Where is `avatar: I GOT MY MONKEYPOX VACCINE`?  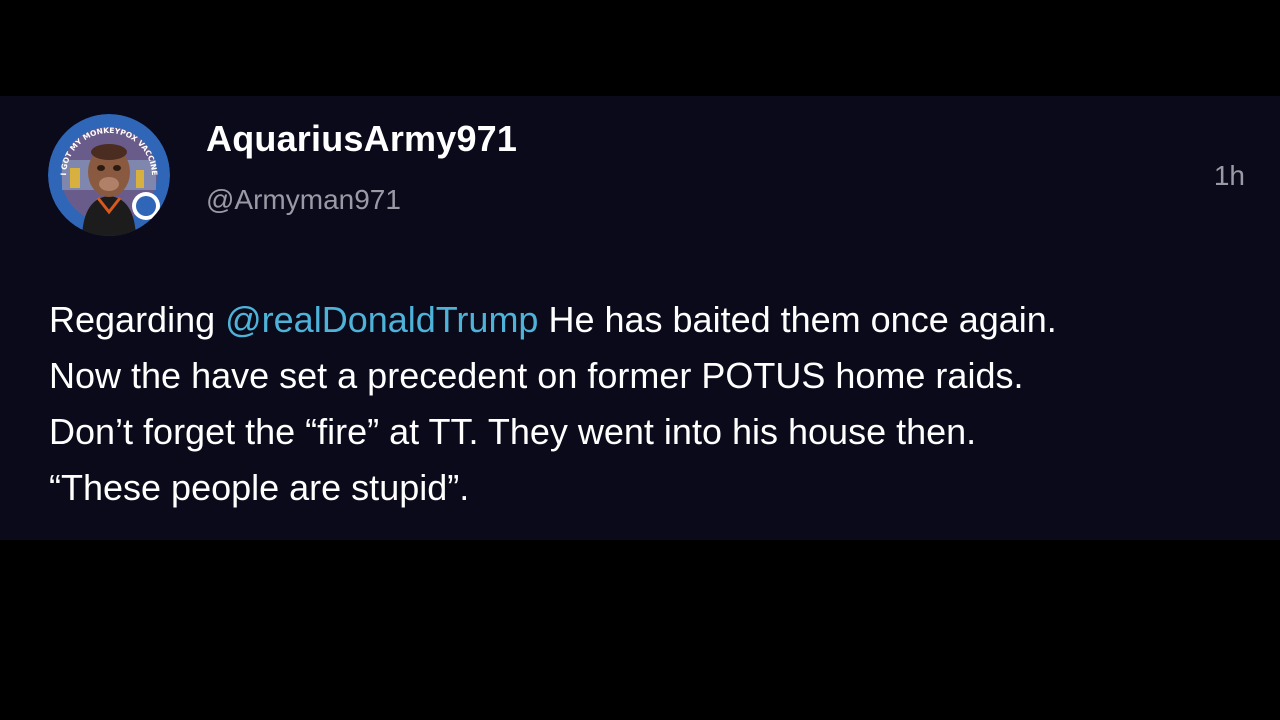 avatar: I GOT MY MONKEYPOX VACCINE is located at coordinates (109, 175).